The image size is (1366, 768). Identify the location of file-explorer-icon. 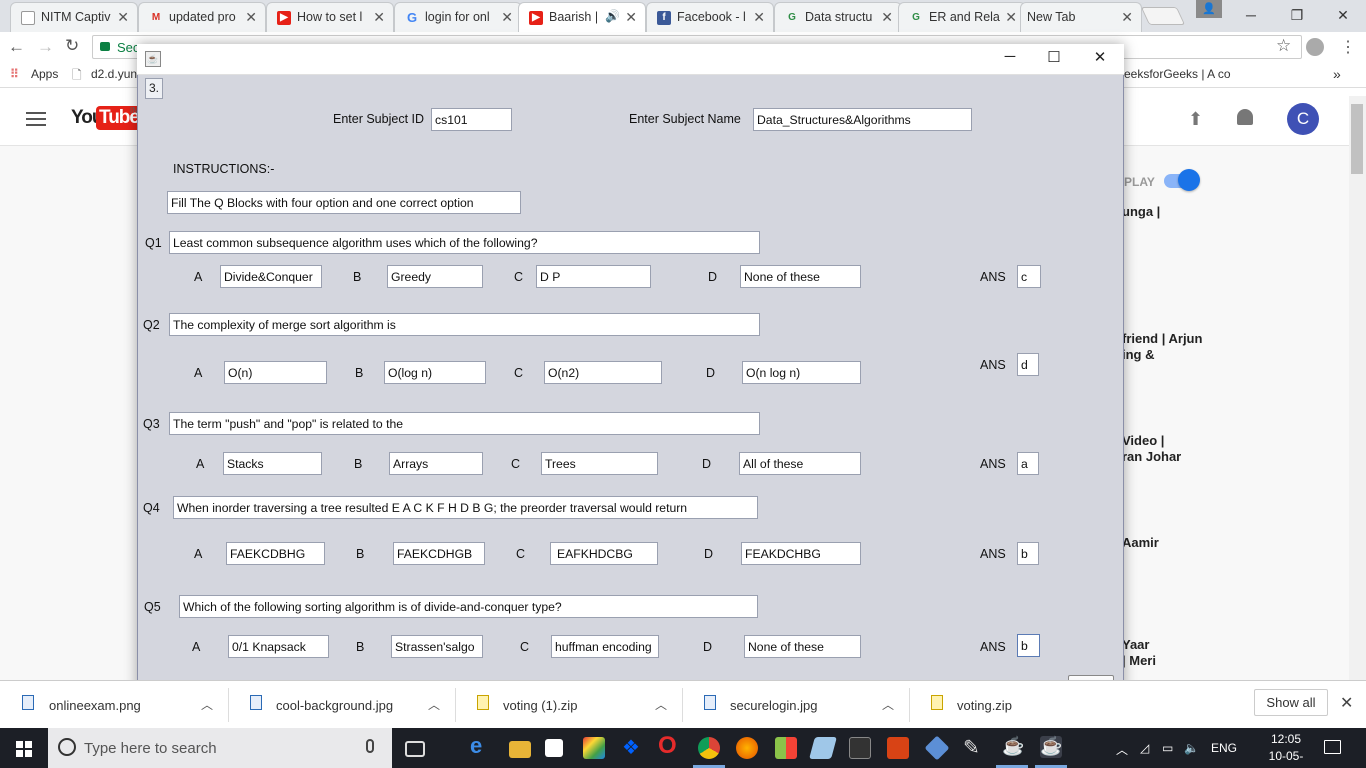
(520, 749).